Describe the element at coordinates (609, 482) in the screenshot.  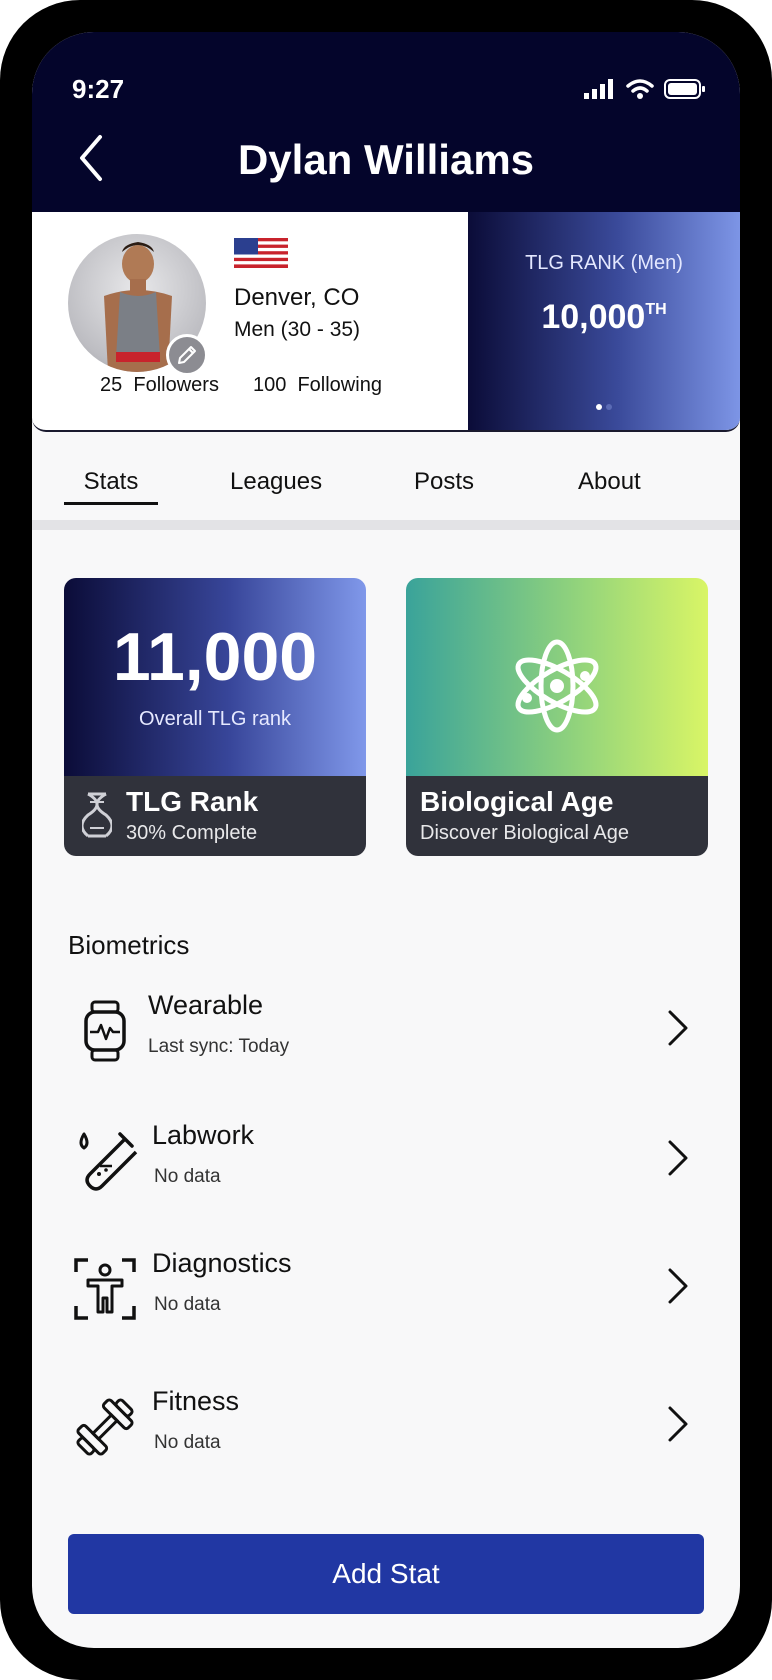
I see `tab-about: About` at that location.